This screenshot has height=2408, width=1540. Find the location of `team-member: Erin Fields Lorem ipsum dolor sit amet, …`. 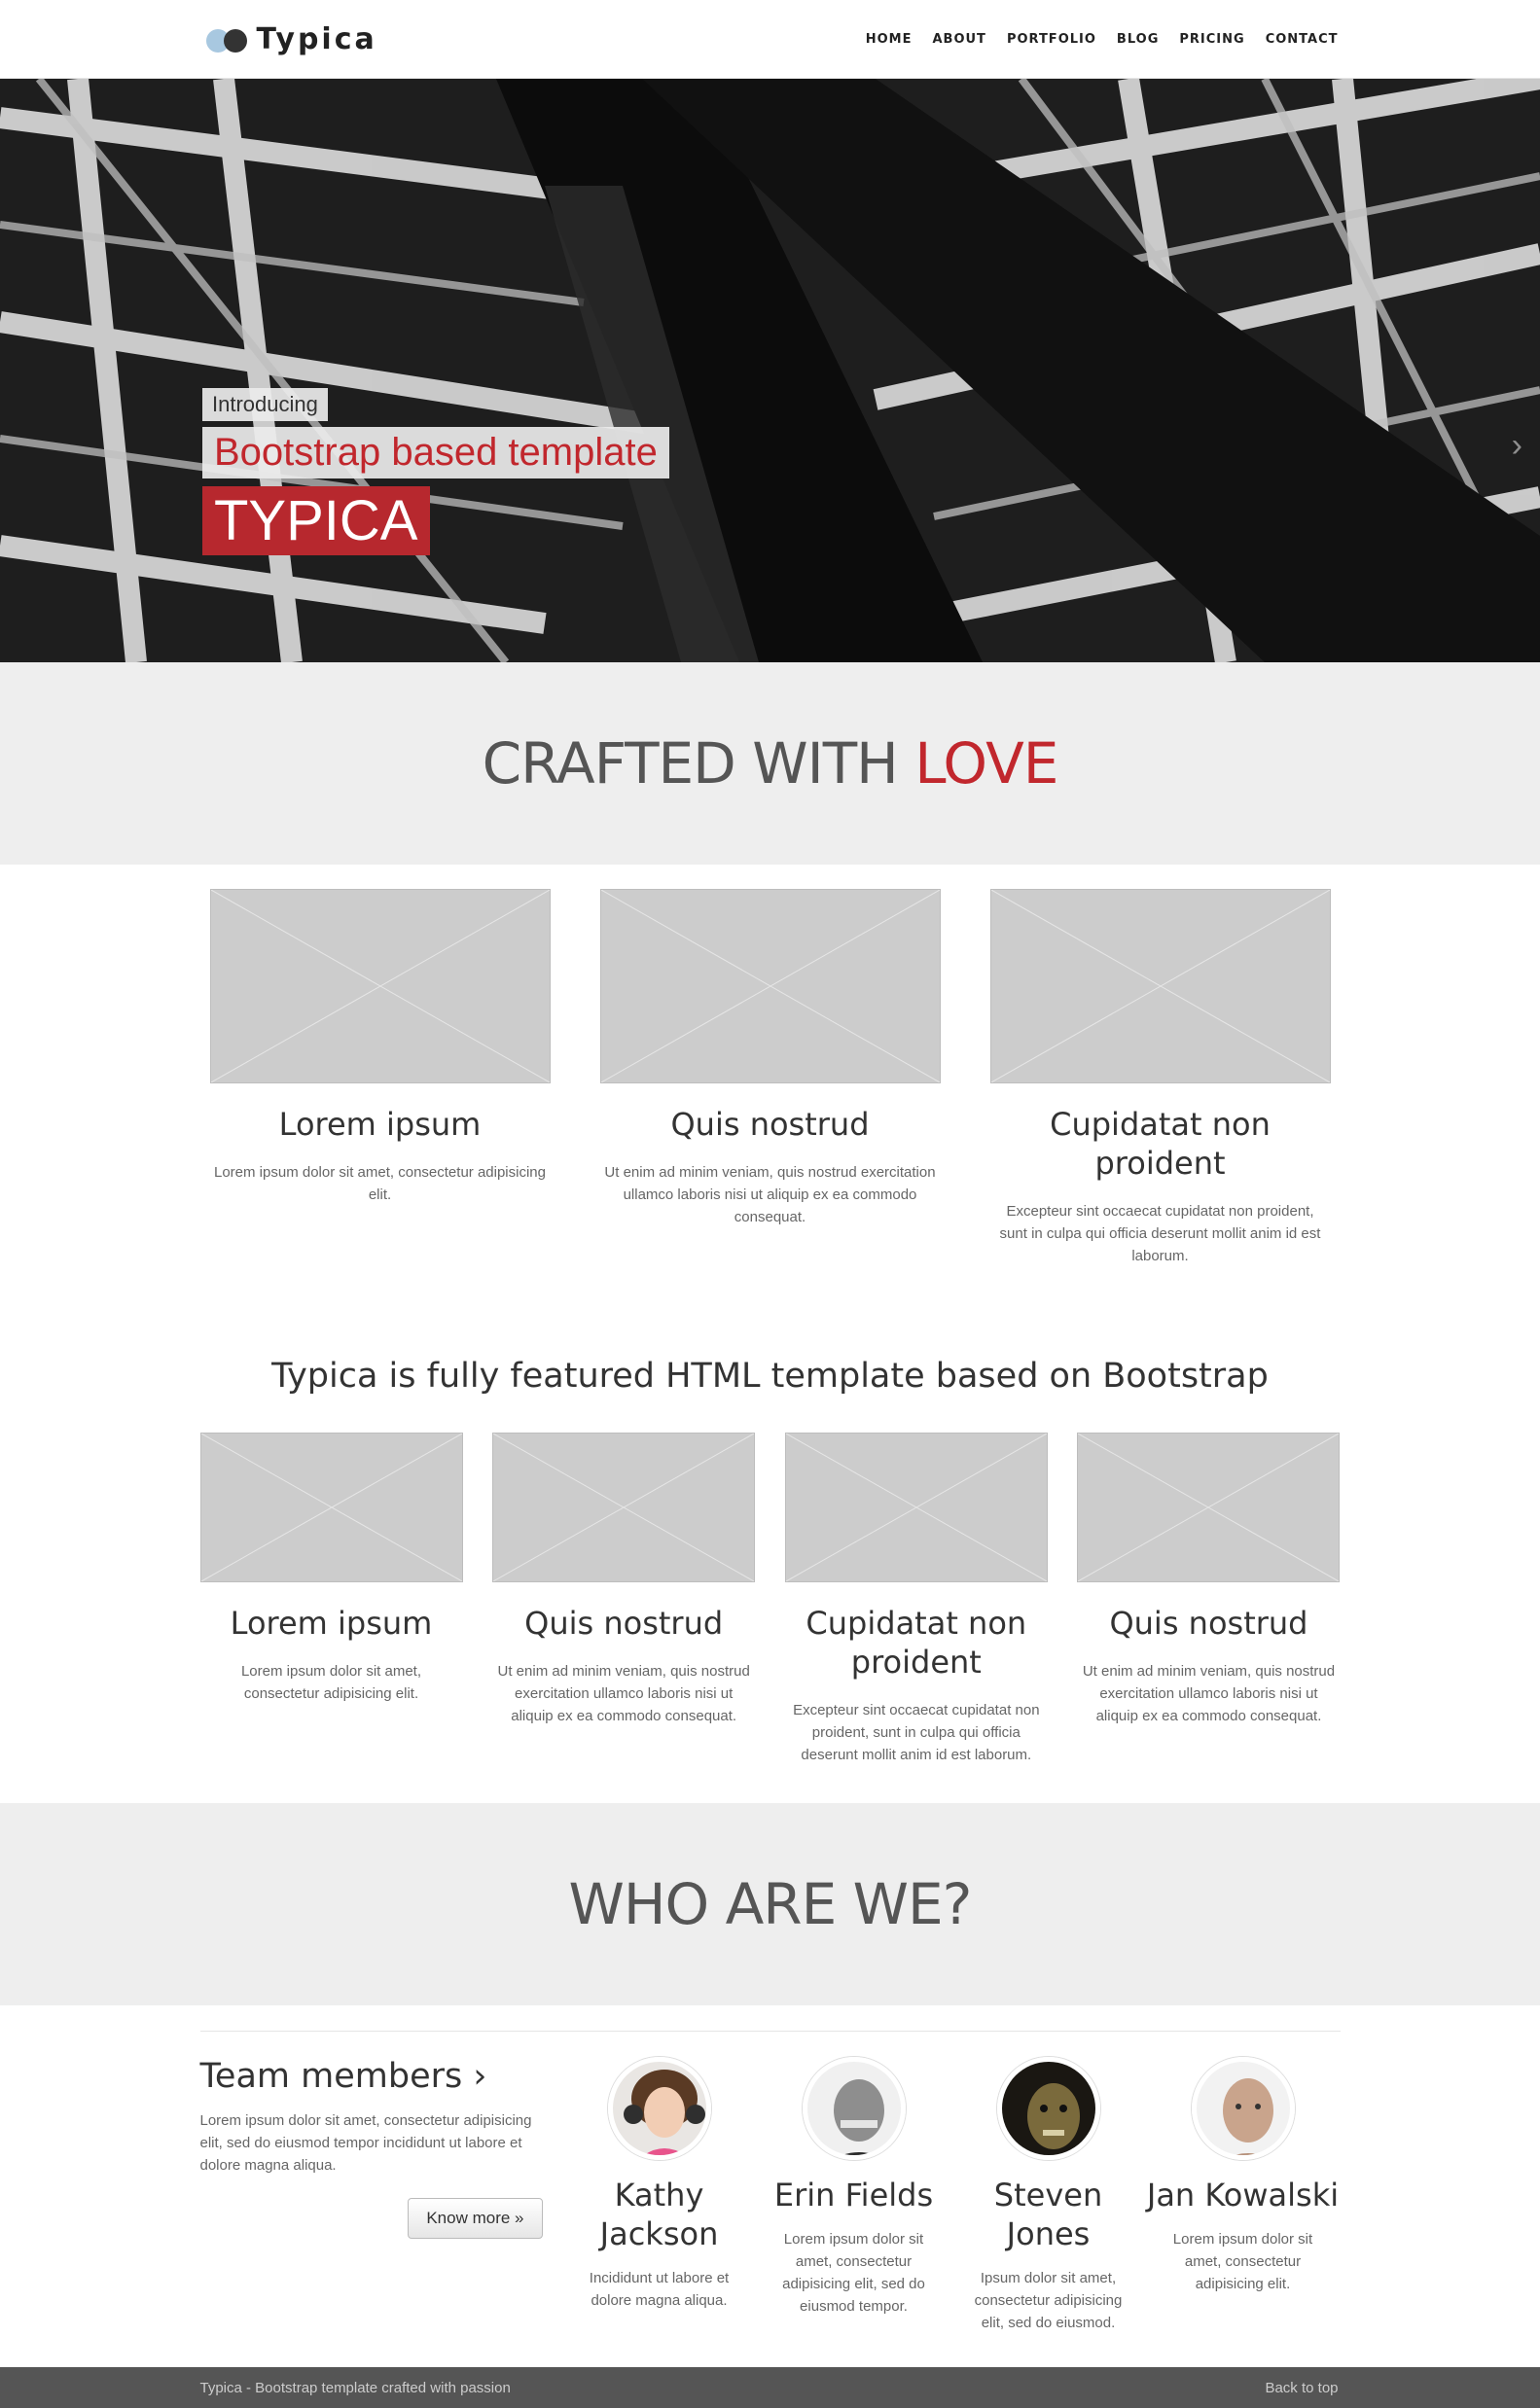

team-member: Erin Fields Lorem ipsum dolor sit amet, … is located at coordinates (854, 2195).